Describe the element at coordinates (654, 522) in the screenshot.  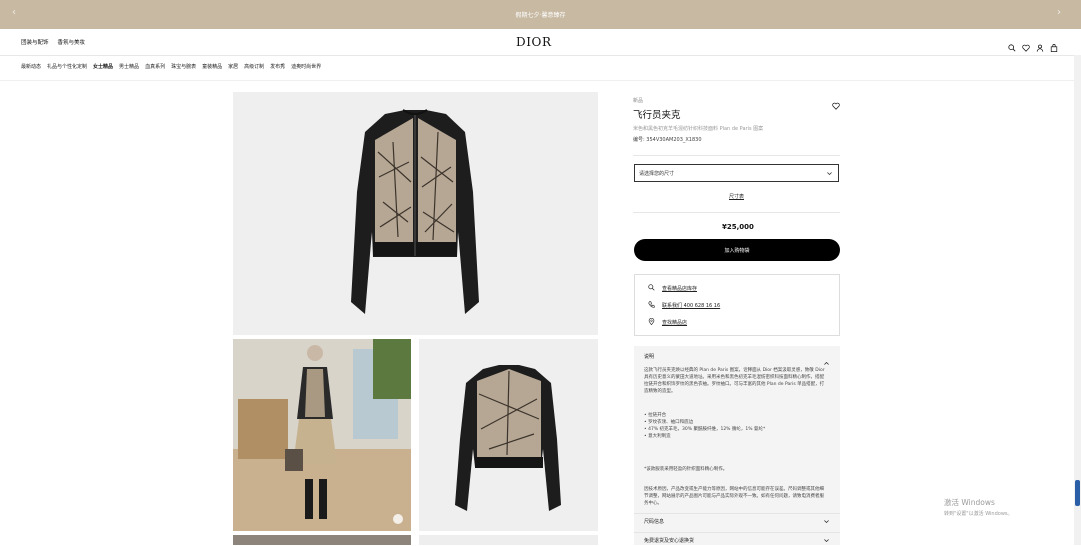
I see `accordion-size-label: 尺码信息` at that location.